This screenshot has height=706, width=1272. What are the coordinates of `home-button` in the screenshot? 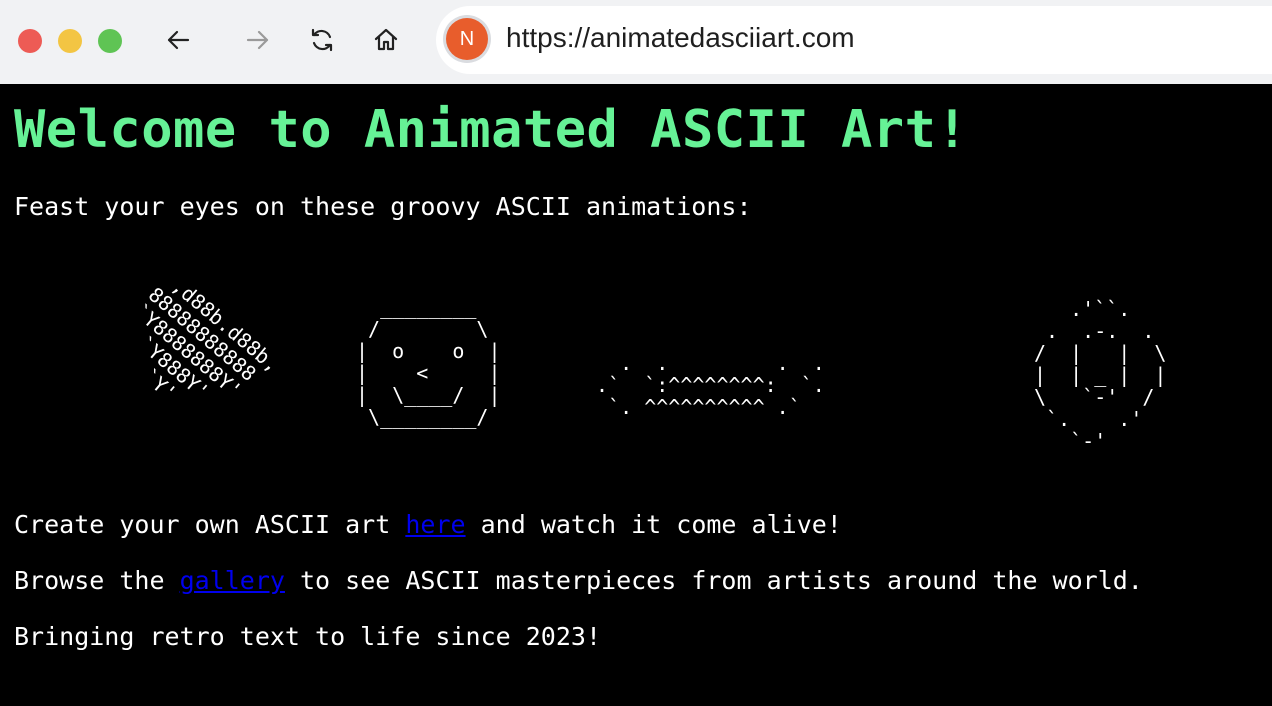 It's located at (386, 40).